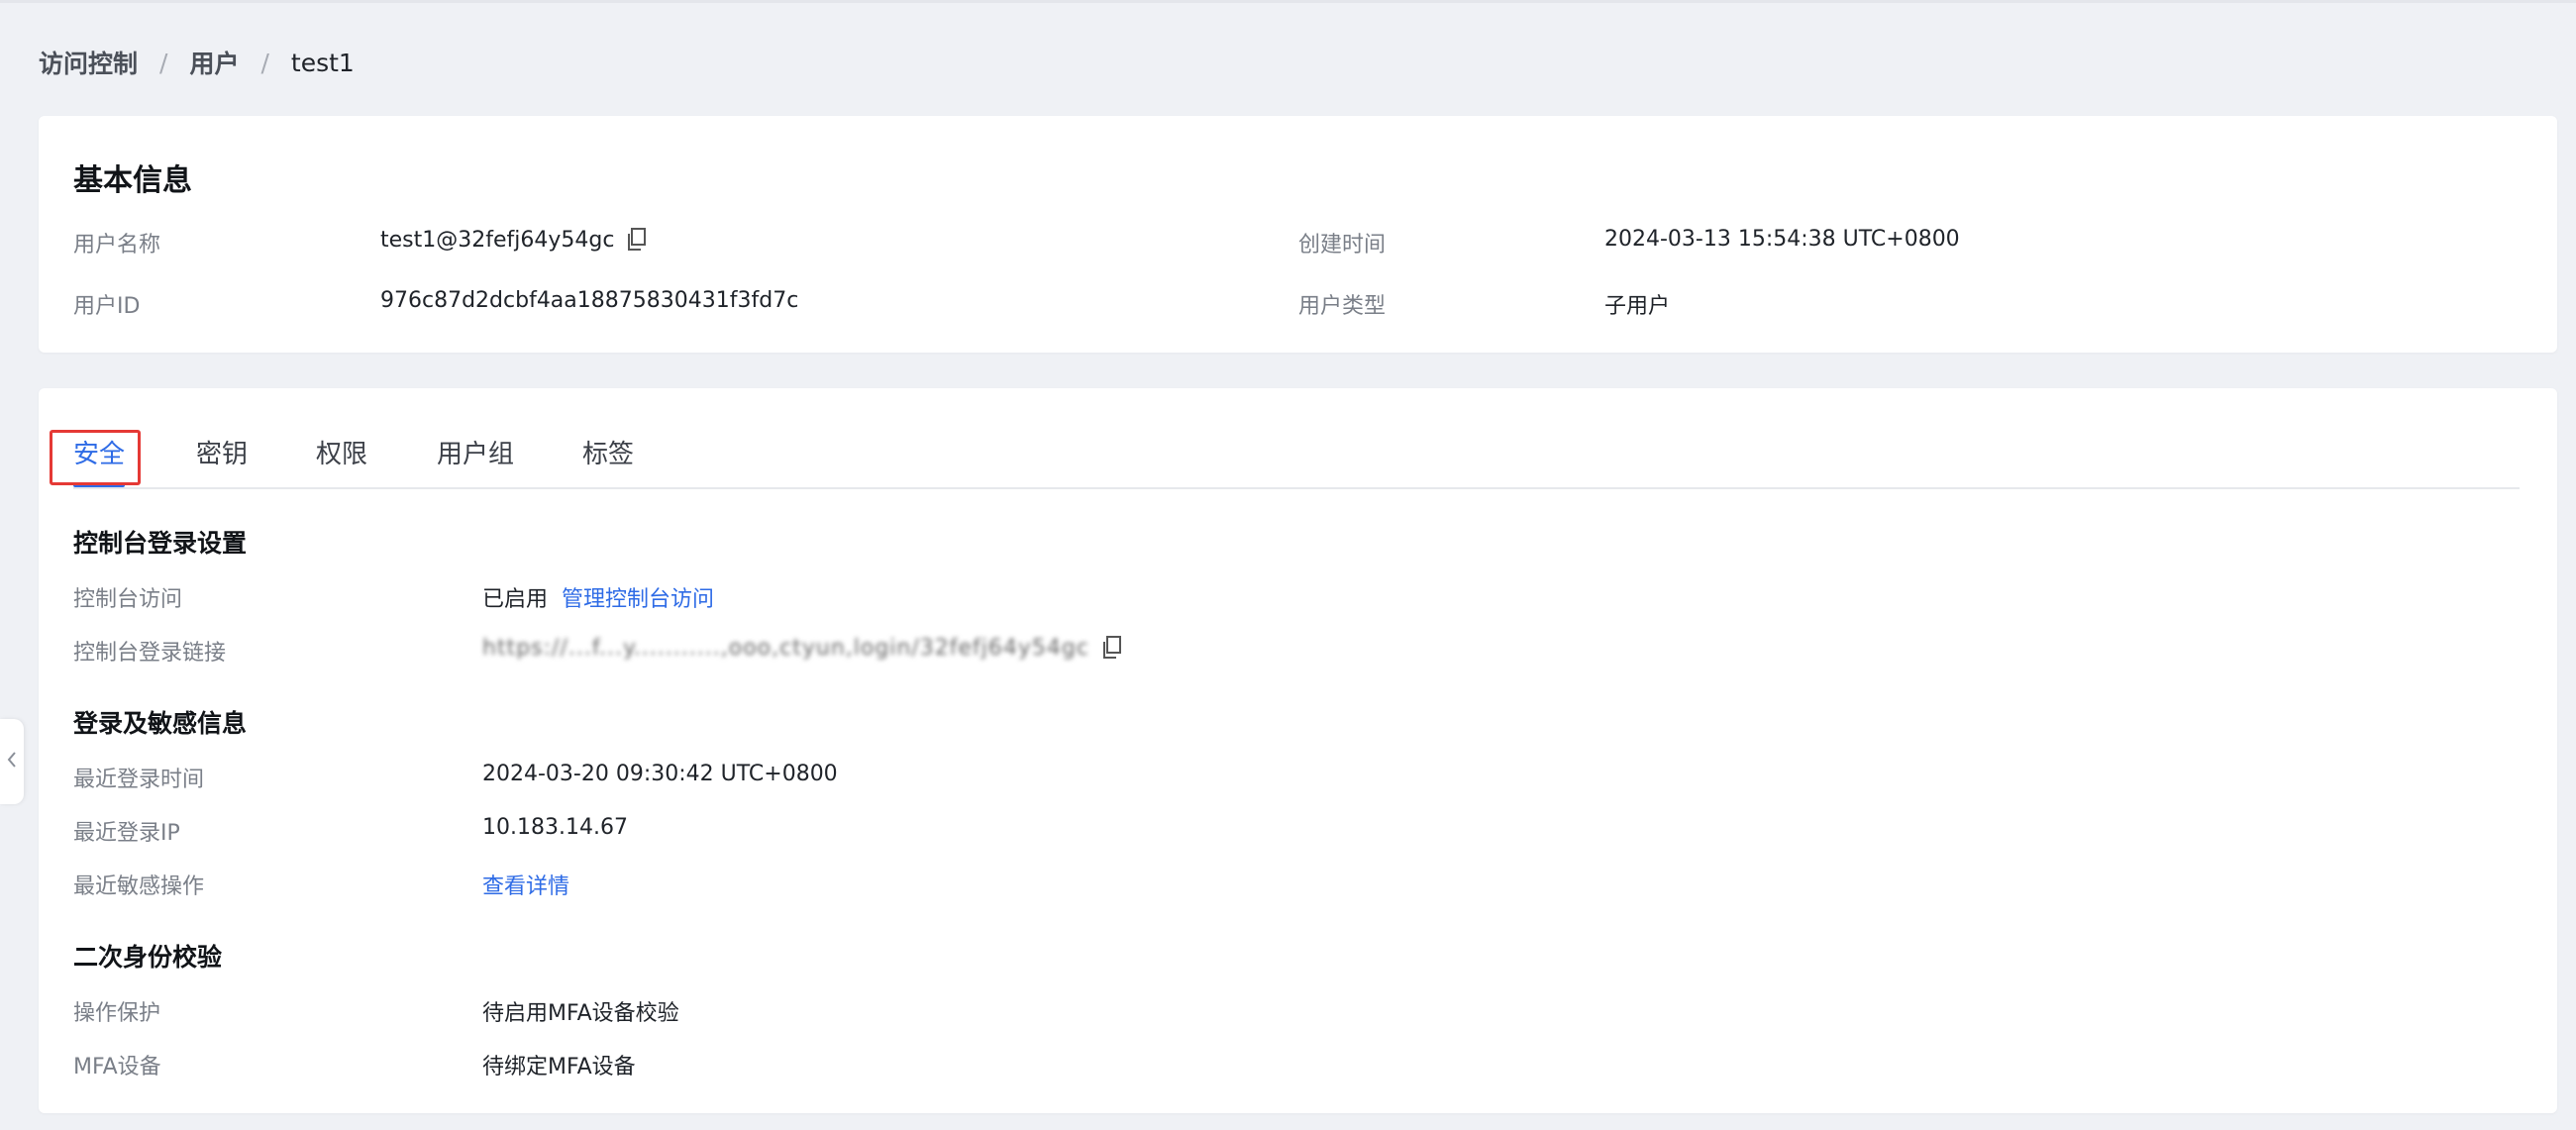 Image resolution: width=2576 pixels, height=1130 pixels. What do you see at coordinates (148, 957) in the screenshot?
I see `second-auth-title: 二次身份校验` at bounding box center [148, 957].